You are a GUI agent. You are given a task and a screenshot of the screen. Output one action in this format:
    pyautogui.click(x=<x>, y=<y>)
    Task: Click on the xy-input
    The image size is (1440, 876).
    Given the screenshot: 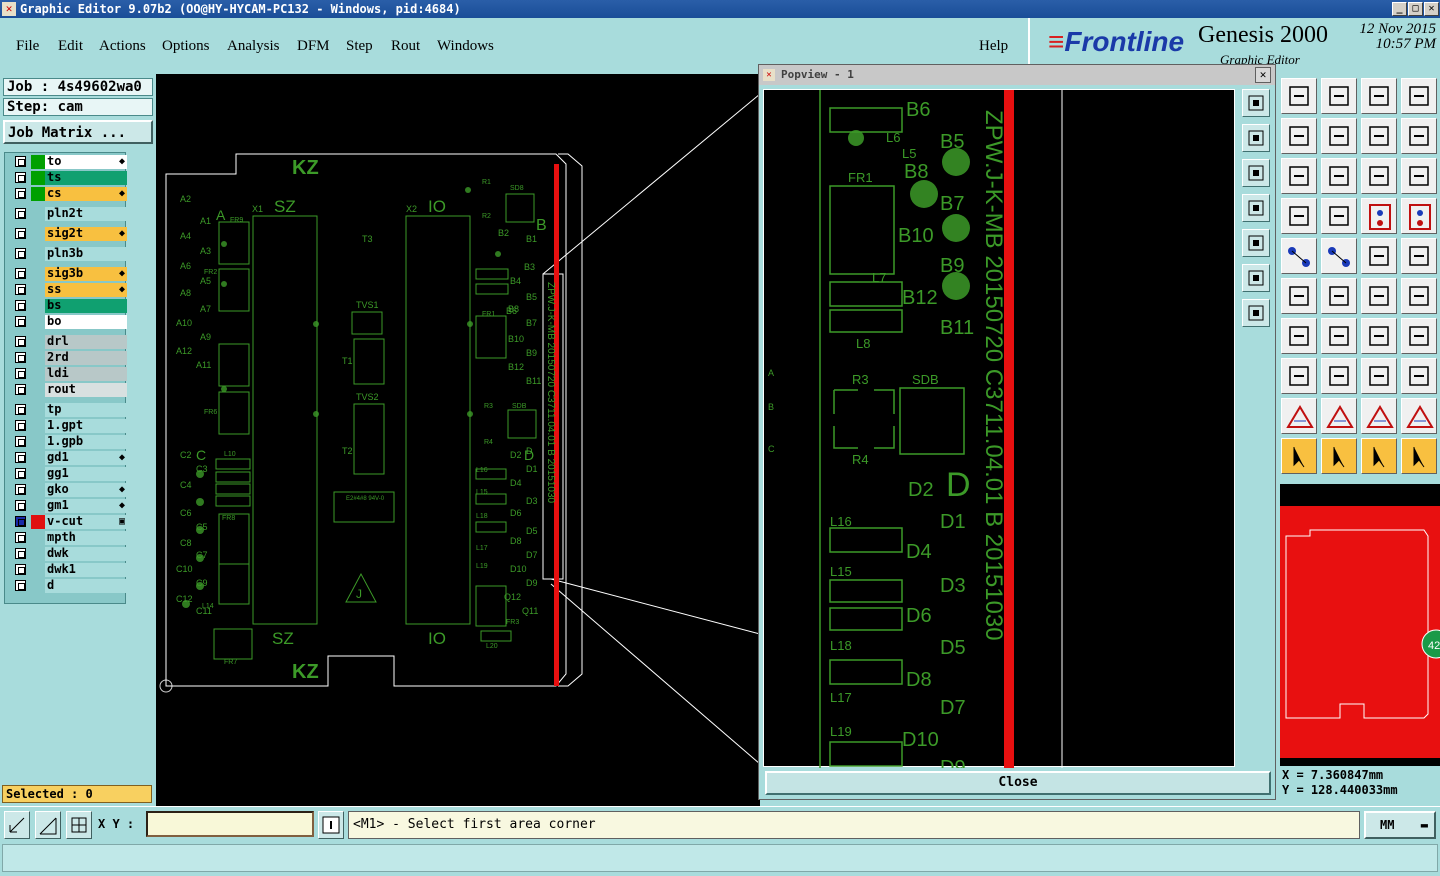 What is the action you would take?
    pyautogui.click(x=230, y=824)
    